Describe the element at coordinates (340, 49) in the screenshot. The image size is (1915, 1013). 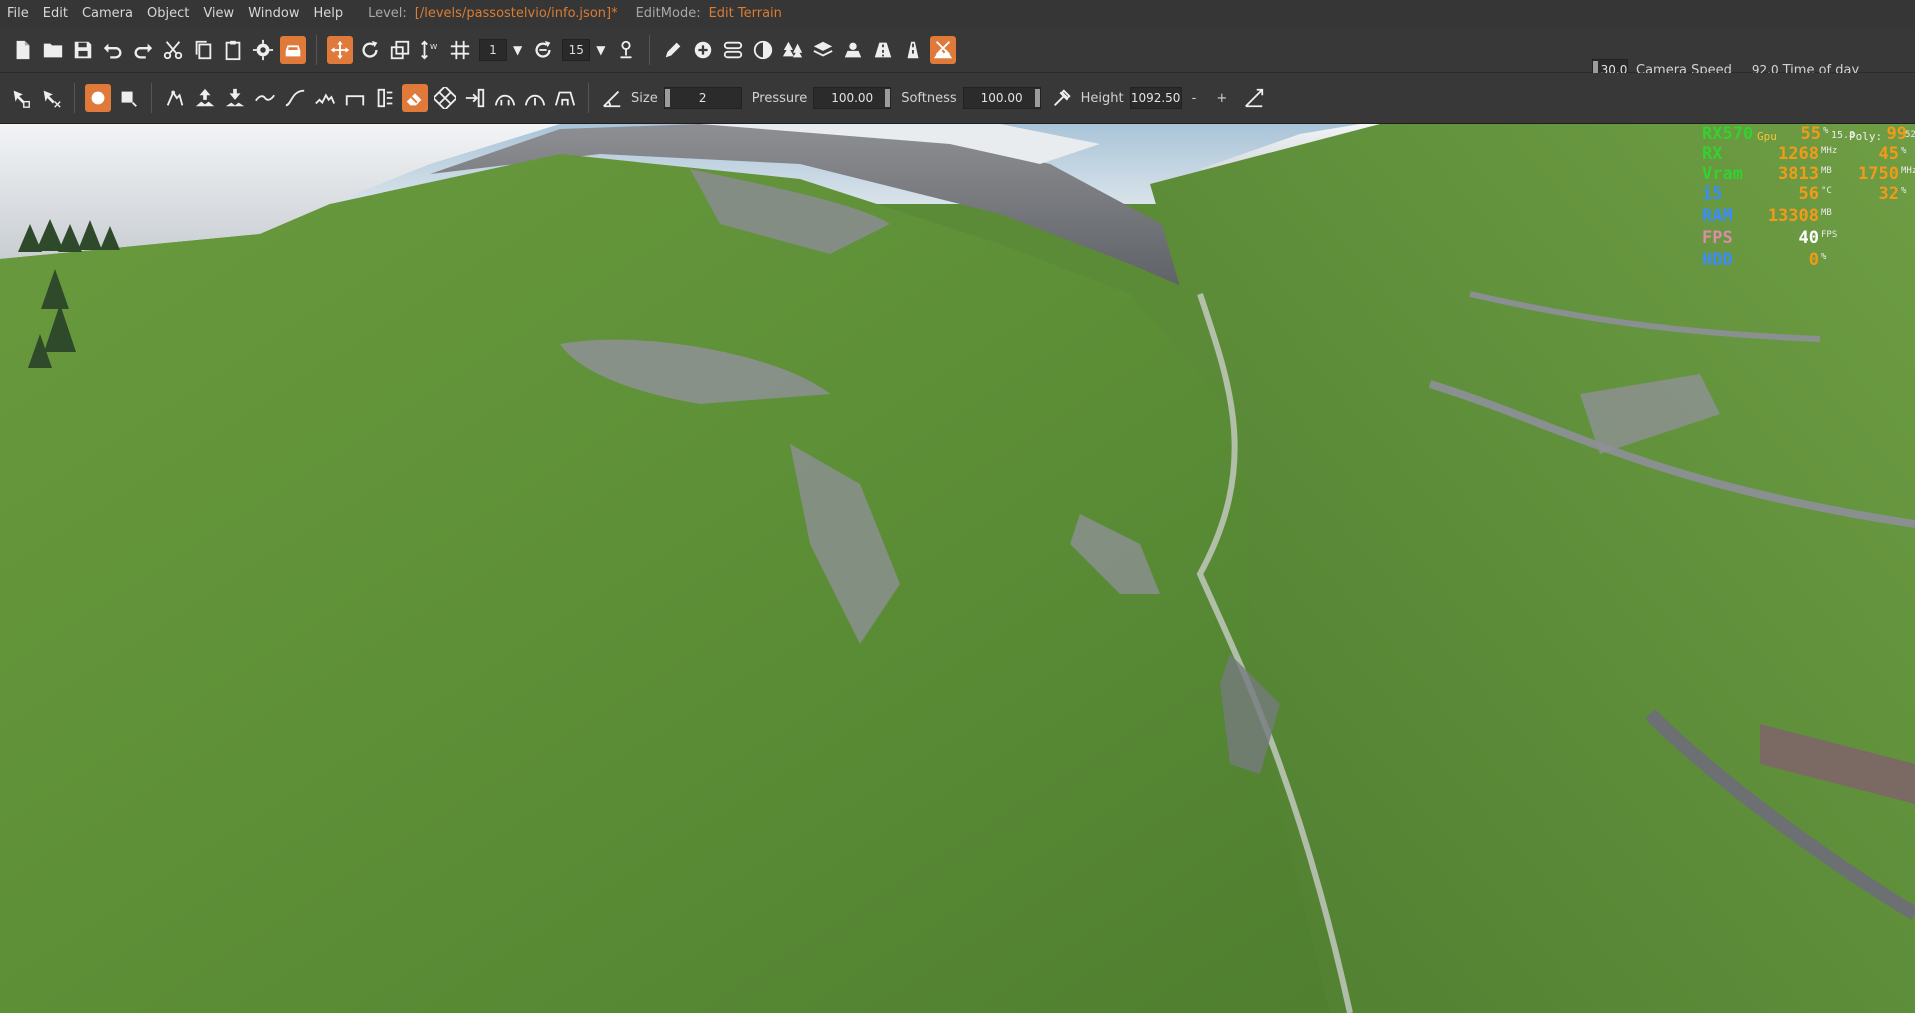
I see `move-gizmo-icon` at that location.